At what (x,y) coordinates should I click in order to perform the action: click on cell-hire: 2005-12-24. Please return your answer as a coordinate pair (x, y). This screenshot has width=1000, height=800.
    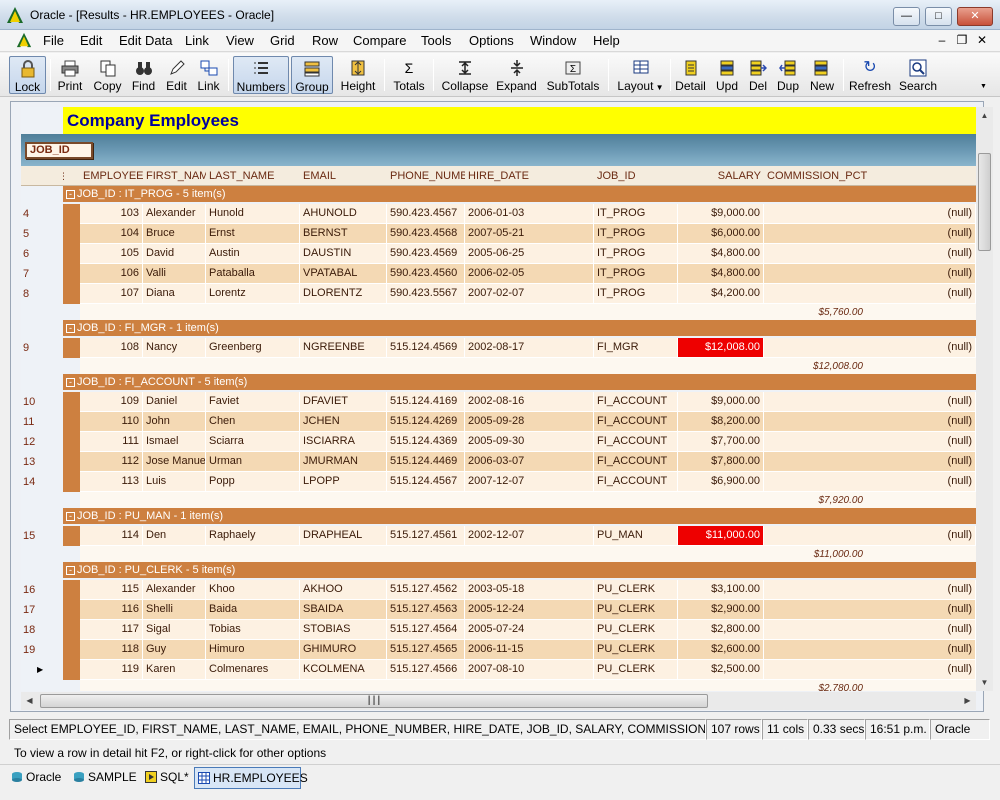
    Looking at the image, I should click on (529, 610).